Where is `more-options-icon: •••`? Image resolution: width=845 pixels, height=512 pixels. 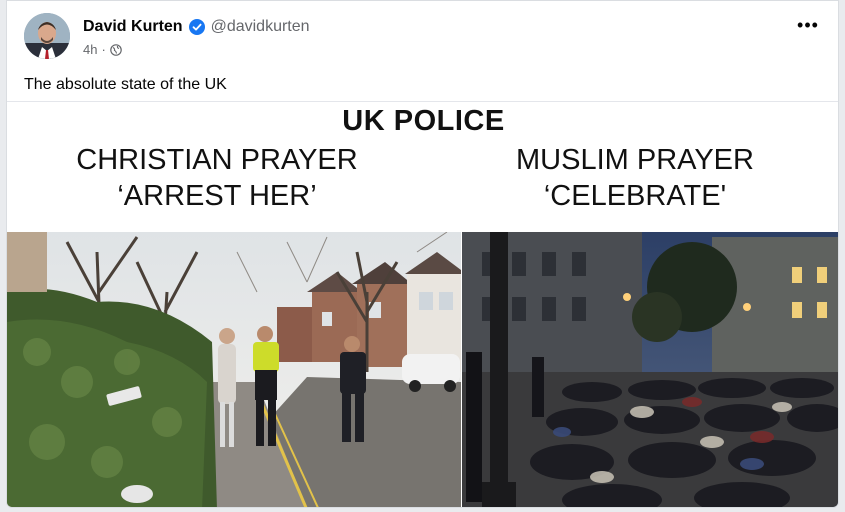 more-options-icon: ••• is located at coordinates (808, 25).